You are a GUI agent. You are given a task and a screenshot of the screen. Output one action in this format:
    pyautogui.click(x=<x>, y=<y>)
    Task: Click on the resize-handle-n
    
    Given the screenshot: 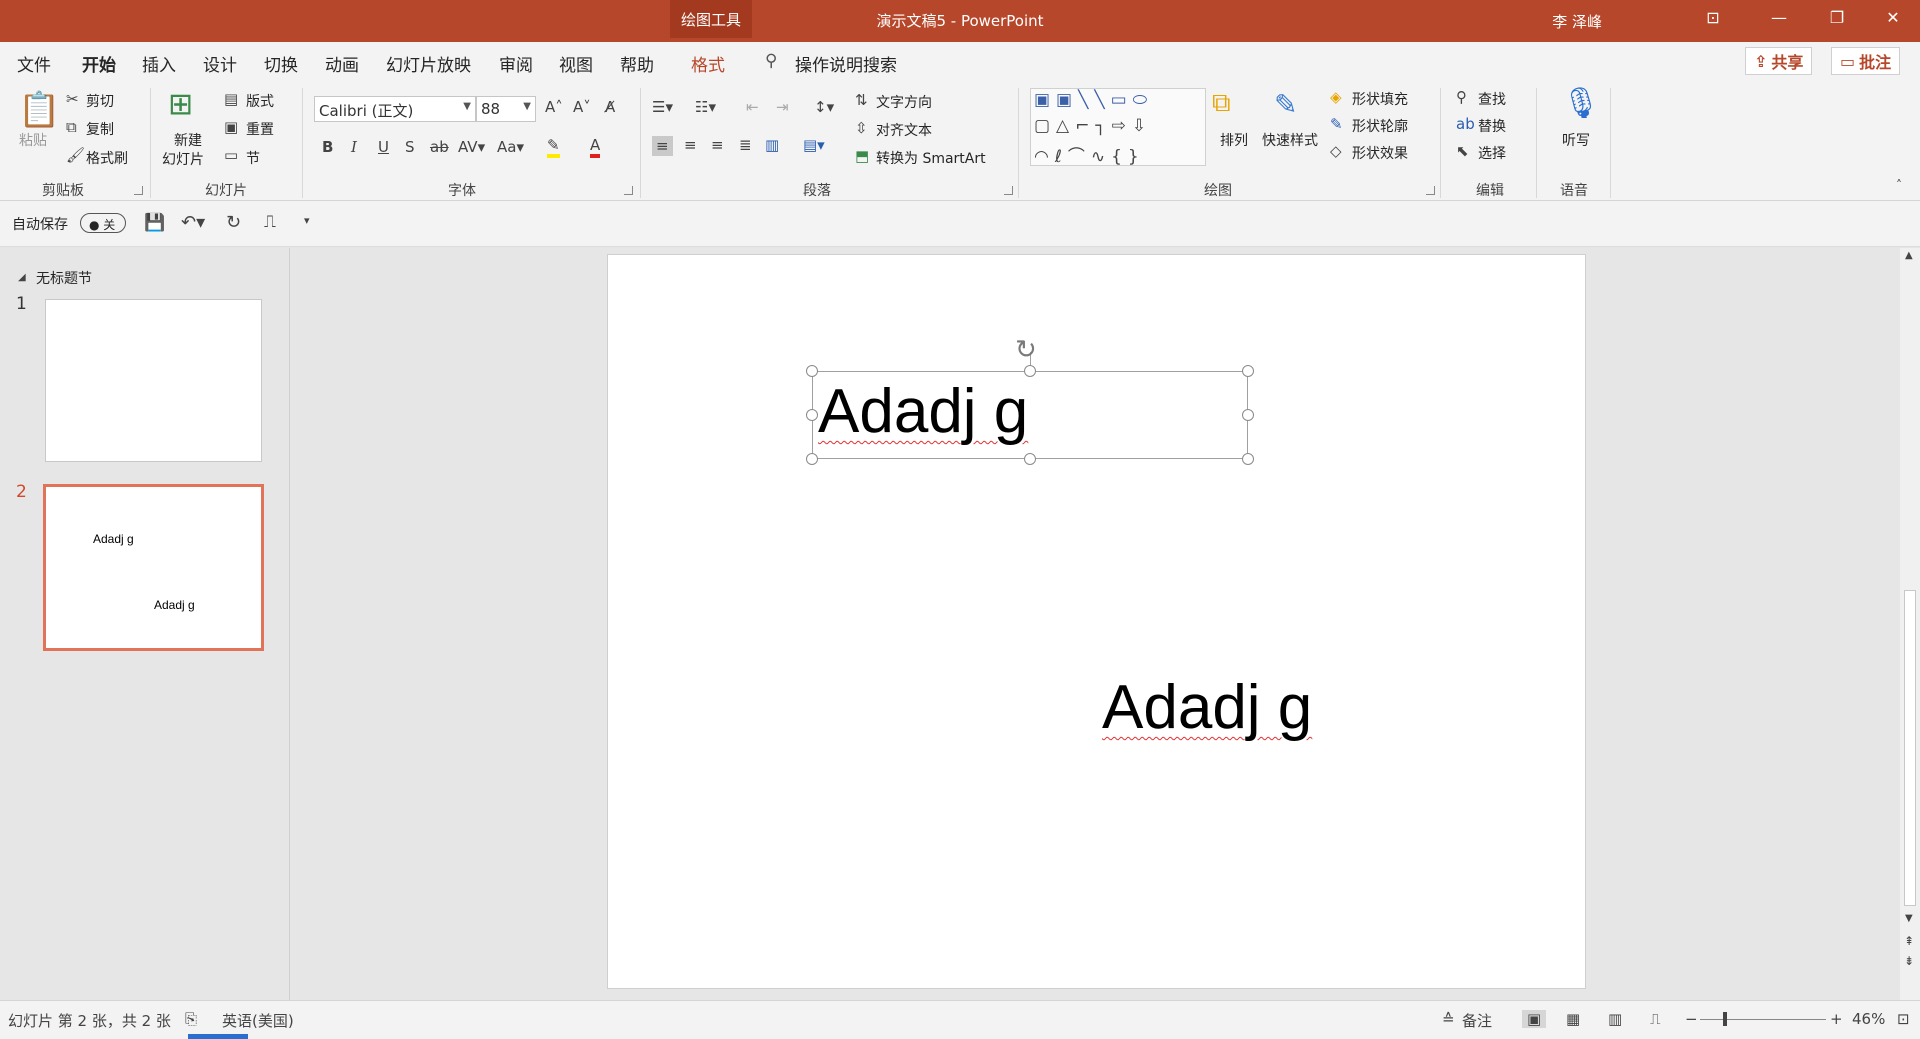 What is the action you would take?
    pyautogui.click(x=1030, y=371)
    